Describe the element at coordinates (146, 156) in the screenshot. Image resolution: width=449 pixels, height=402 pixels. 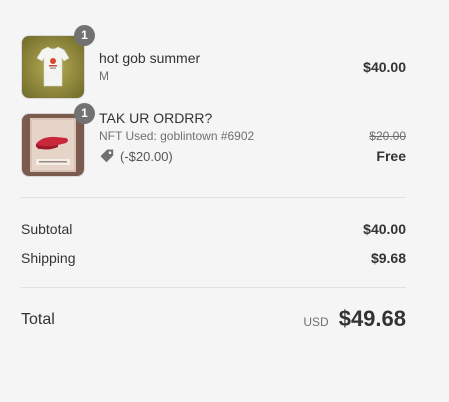
I see `discount-amount: (-$20.00)` at that location.